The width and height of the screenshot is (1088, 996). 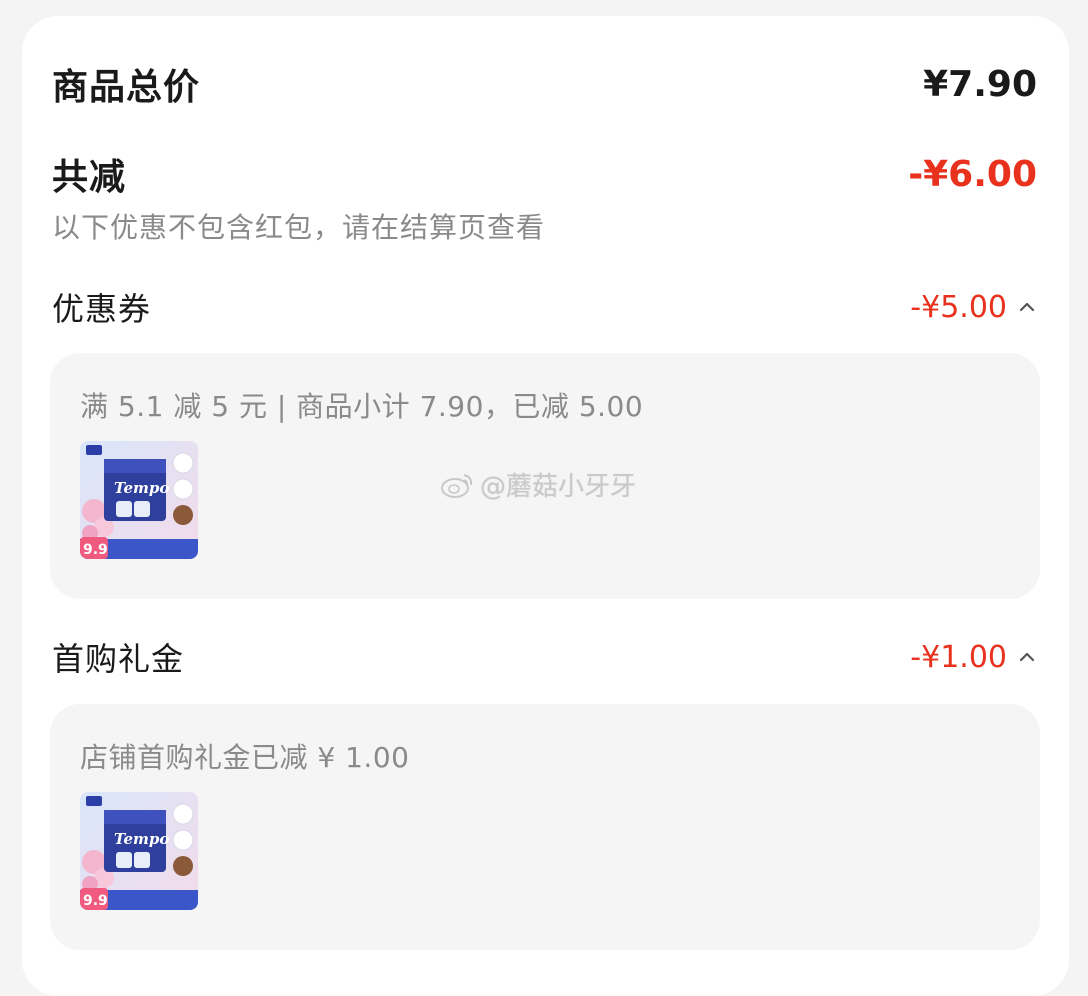 I want to click on coupon-detail-text: 满 5.1 减 5 元 | 商品小计 7.90，已减 5.00, so click(x=362, y=406).